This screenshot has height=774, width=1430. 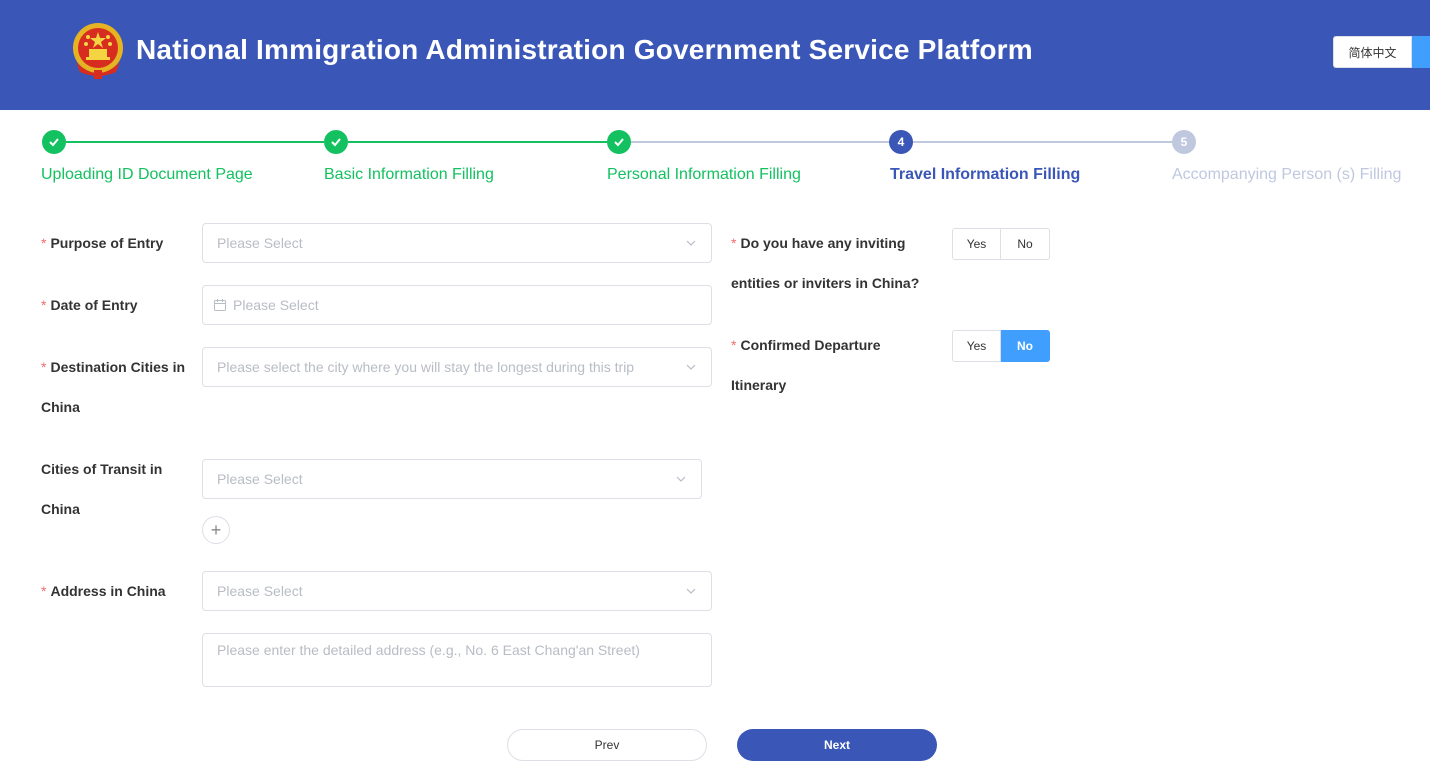 What do you see at coordinates (147, 174) in the screenshot?
I see `step-1-label: Uploading ID Document Page` at bounding box center [147, 174].